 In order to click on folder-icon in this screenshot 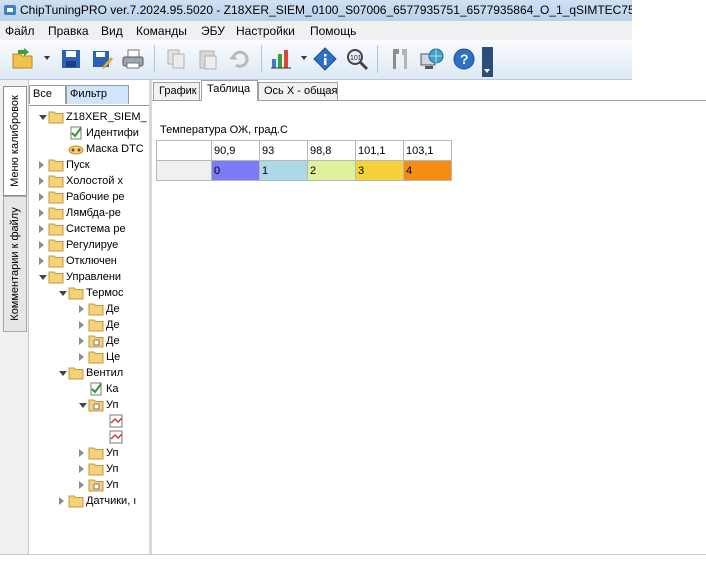, I will do `click(96, 357)`.